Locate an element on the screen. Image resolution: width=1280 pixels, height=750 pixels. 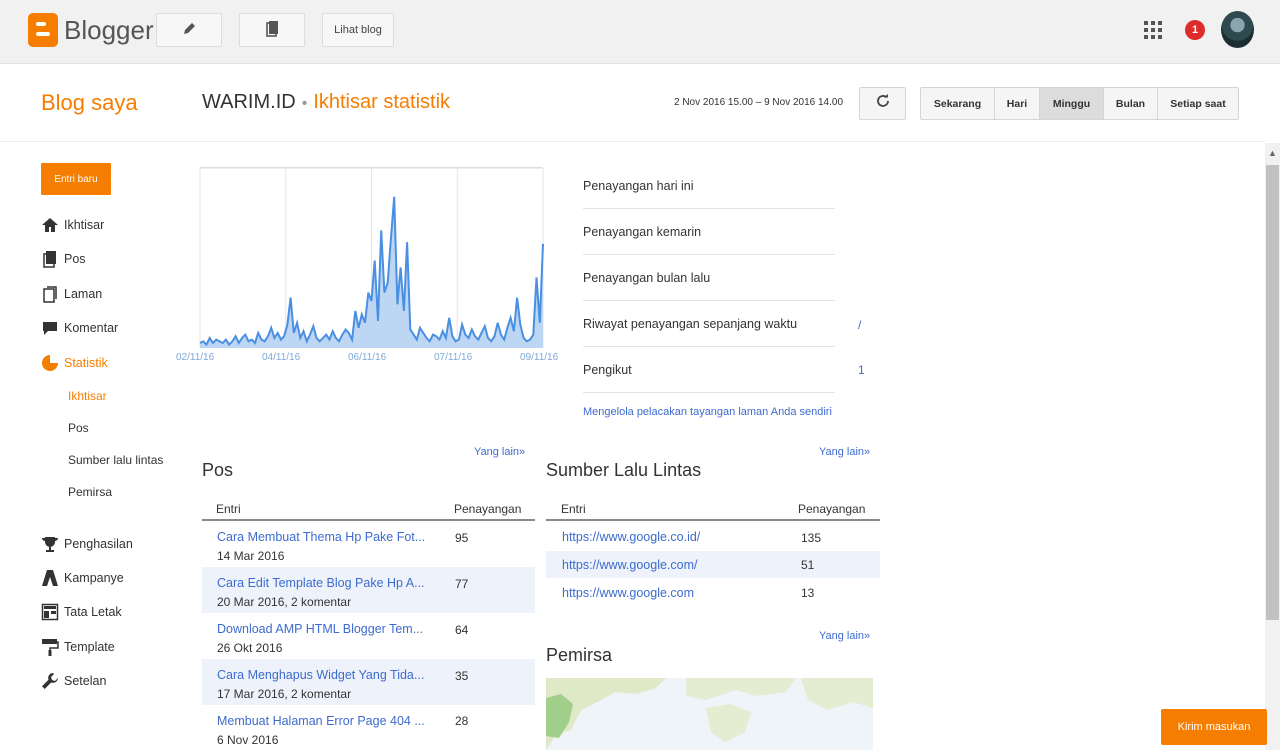
pageviews-chart-svg is located at coordinates (371, 257).